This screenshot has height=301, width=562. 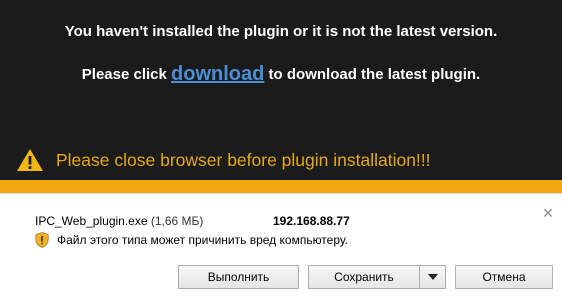 I want to click on warning-triangle-icon, so click(x=30, y=160).